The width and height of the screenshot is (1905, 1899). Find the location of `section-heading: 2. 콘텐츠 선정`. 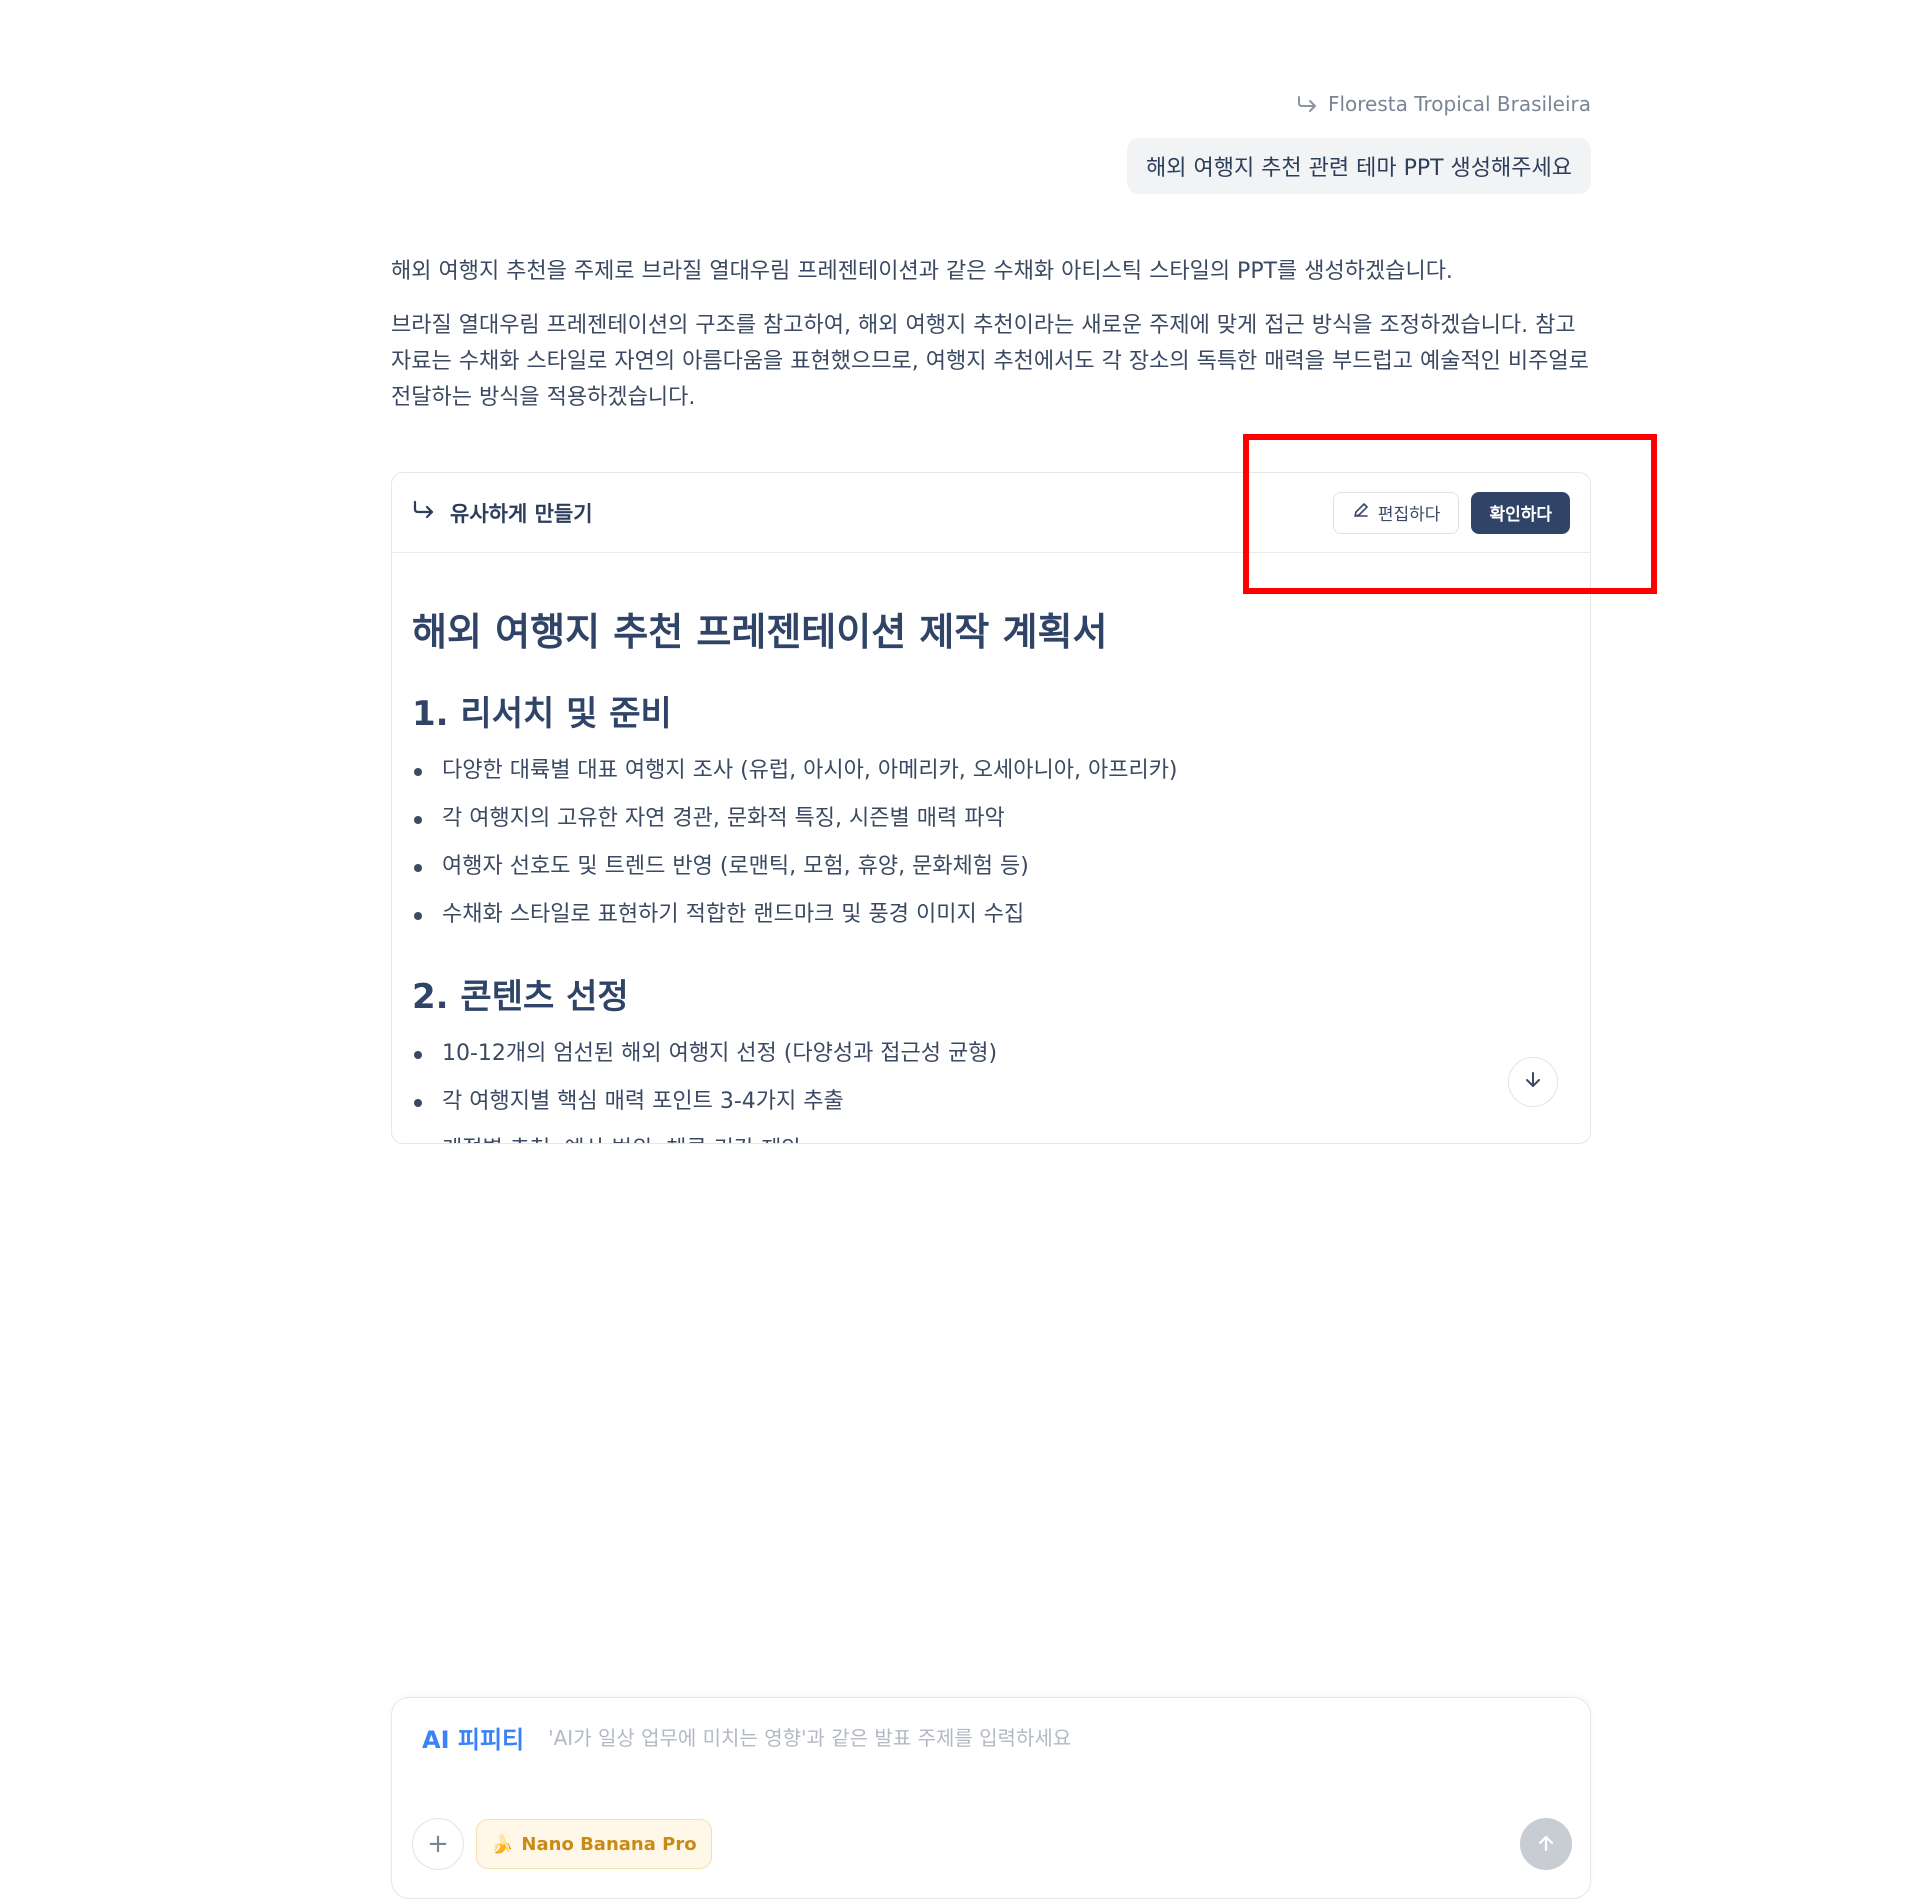

section-heading: 2. 콘텐츠 선정 is located at coordinates (520, 997).